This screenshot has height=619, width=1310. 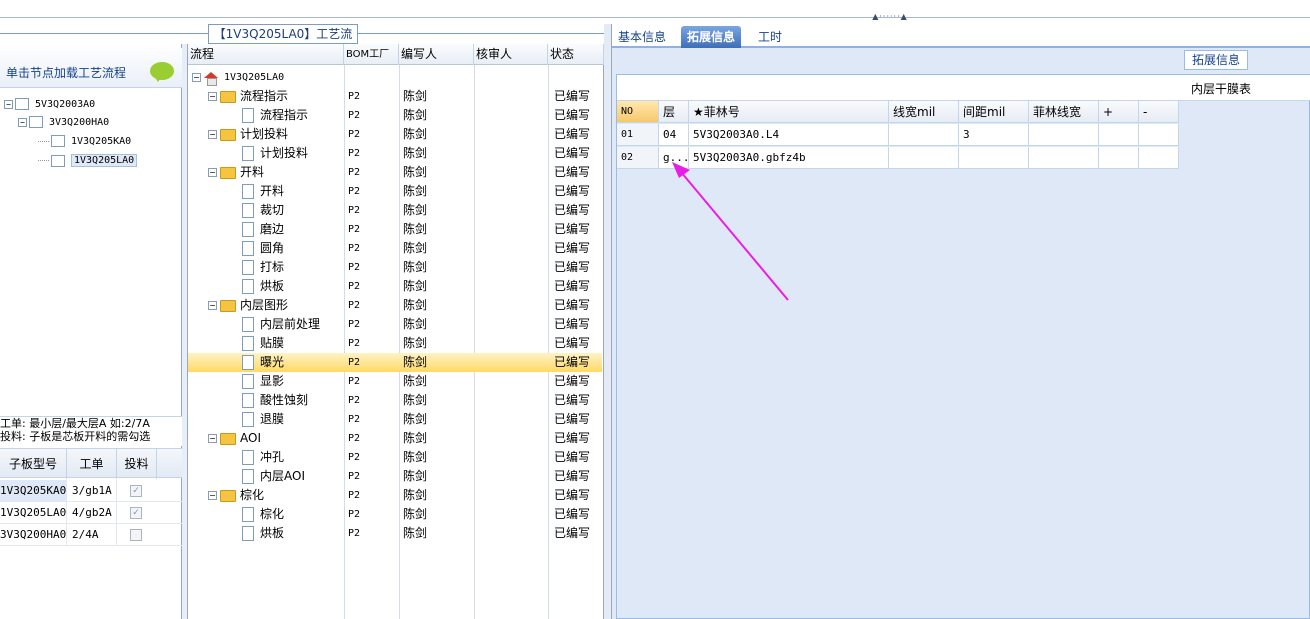 I want to click on tree-connector, so click(x=43, y=141).